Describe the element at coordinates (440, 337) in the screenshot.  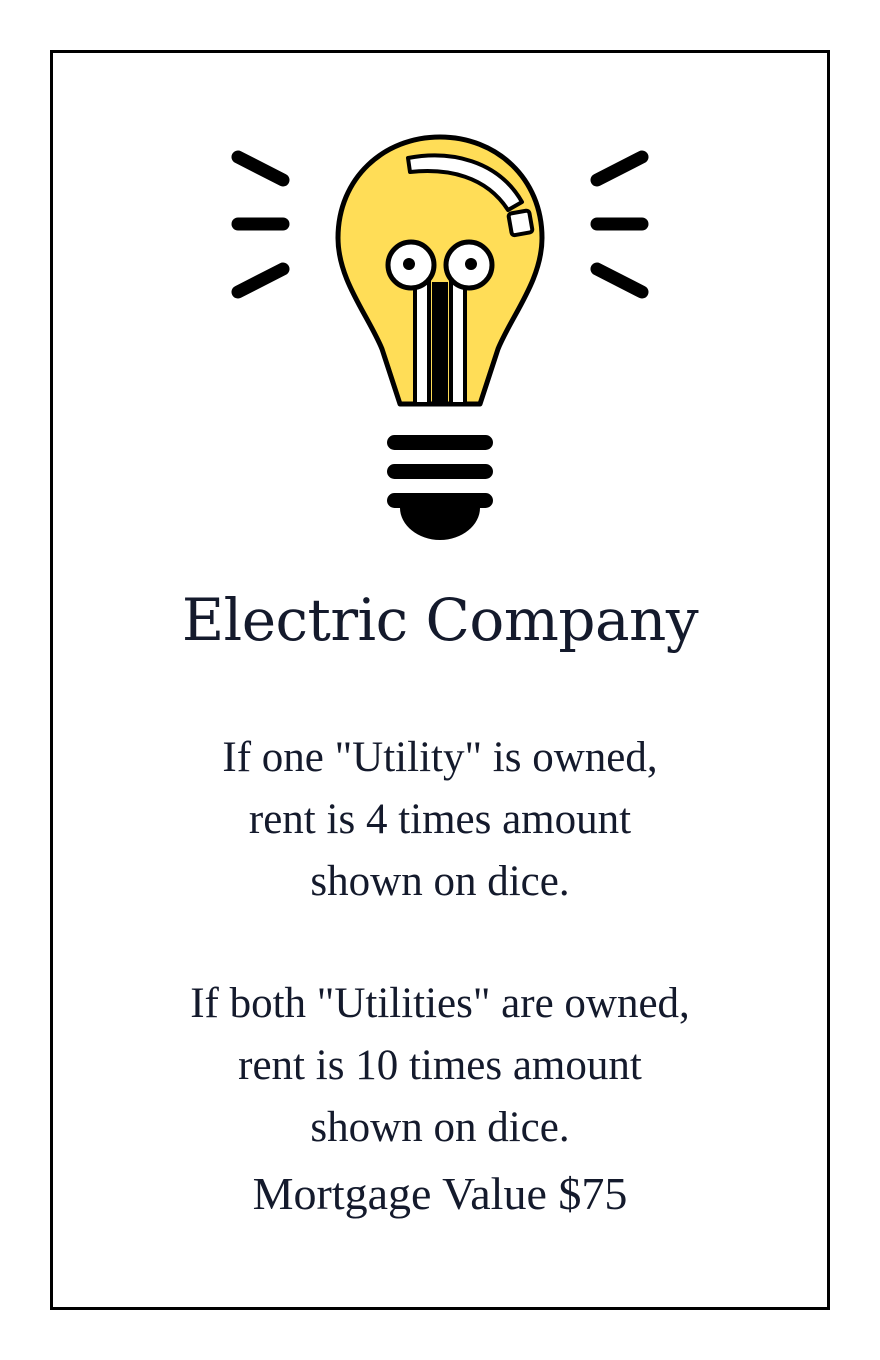
I see `lightbulb-icon` at that location.